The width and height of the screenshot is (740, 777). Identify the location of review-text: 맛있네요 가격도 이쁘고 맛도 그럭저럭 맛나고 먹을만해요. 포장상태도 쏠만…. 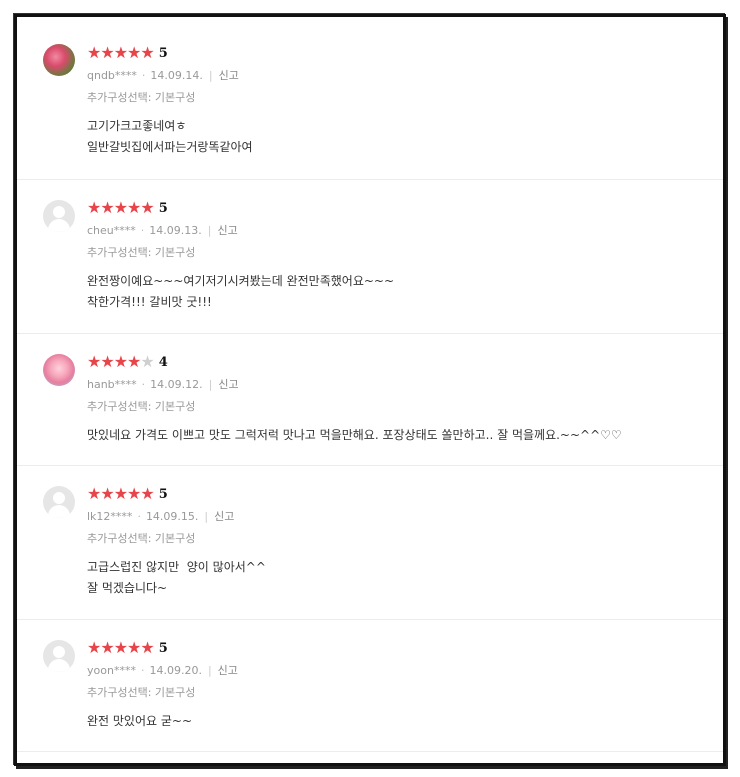
(354, 435).